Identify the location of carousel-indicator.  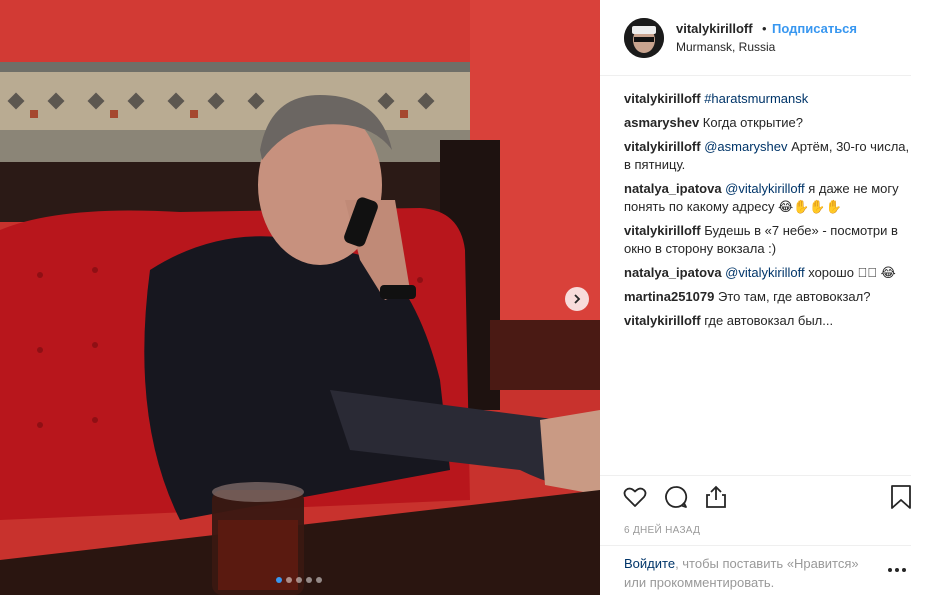
(299, 580).